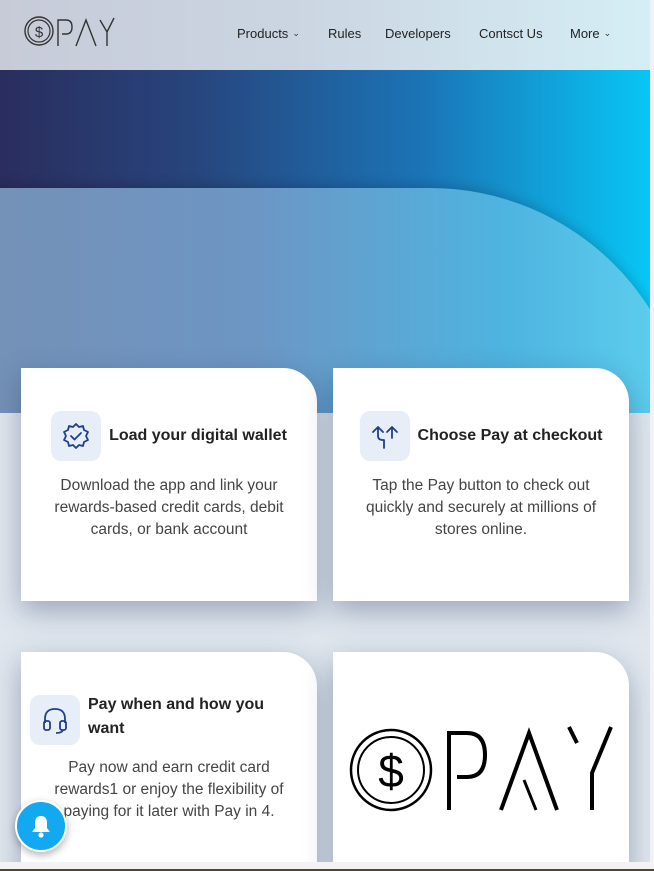 The width and height of the screenshot is (654, 871). I want to click on logo-card: $, so click(481, 757).